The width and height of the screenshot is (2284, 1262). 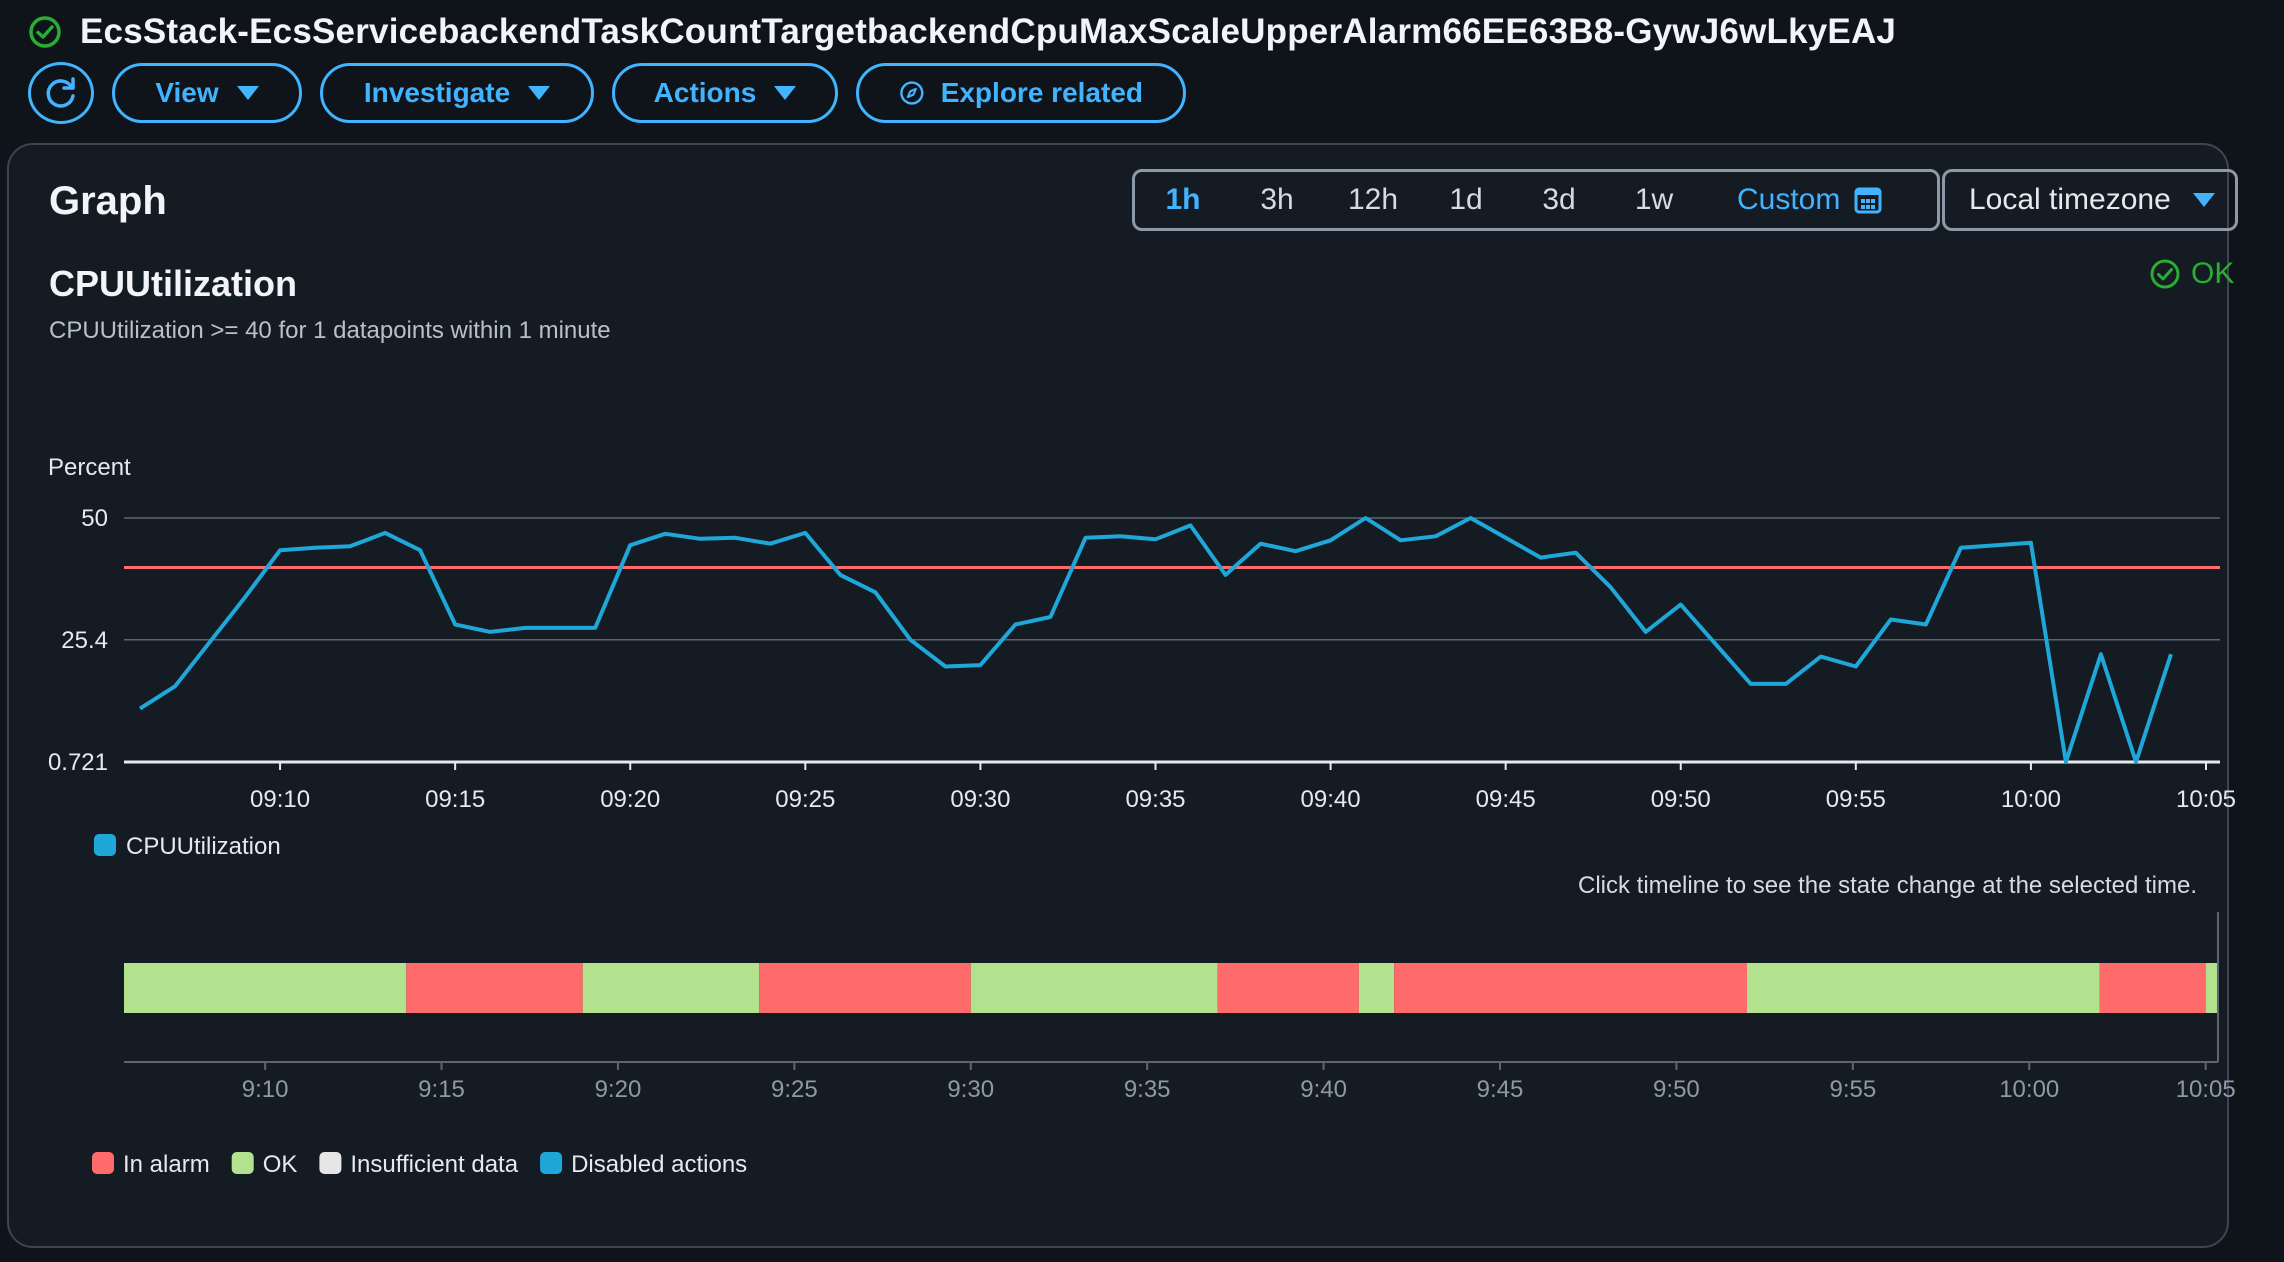 I want to click on timeline-tick-label: 10:00, so click(x=2029, y=1089).